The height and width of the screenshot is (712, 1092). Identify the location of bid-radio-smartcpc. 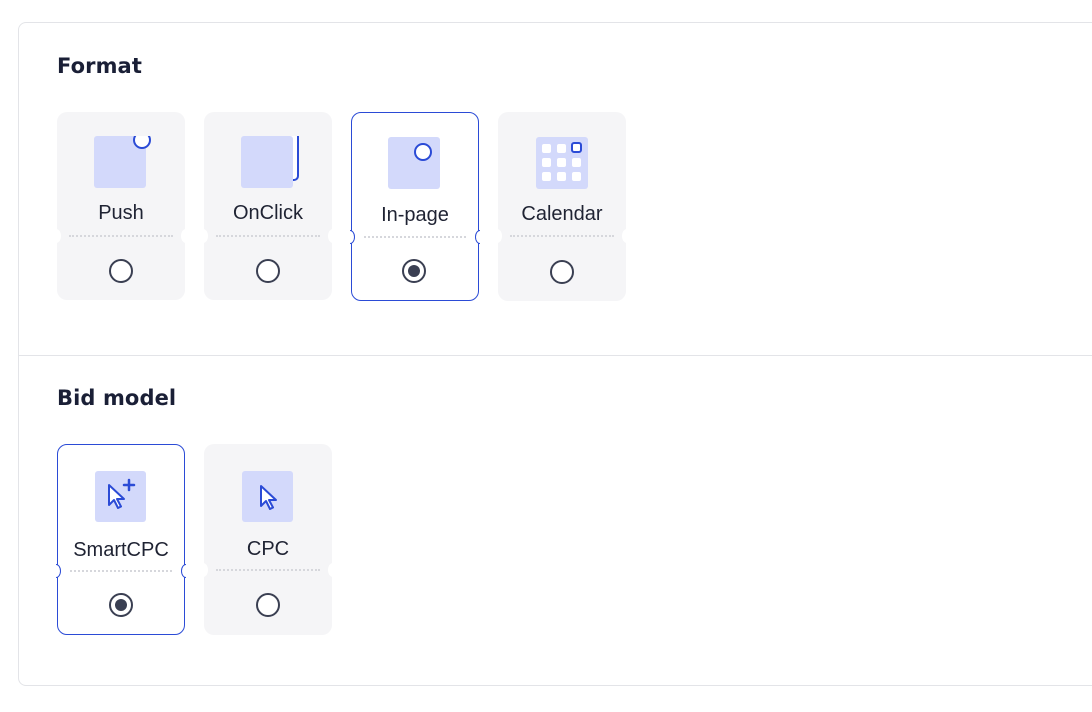
(121, 605).